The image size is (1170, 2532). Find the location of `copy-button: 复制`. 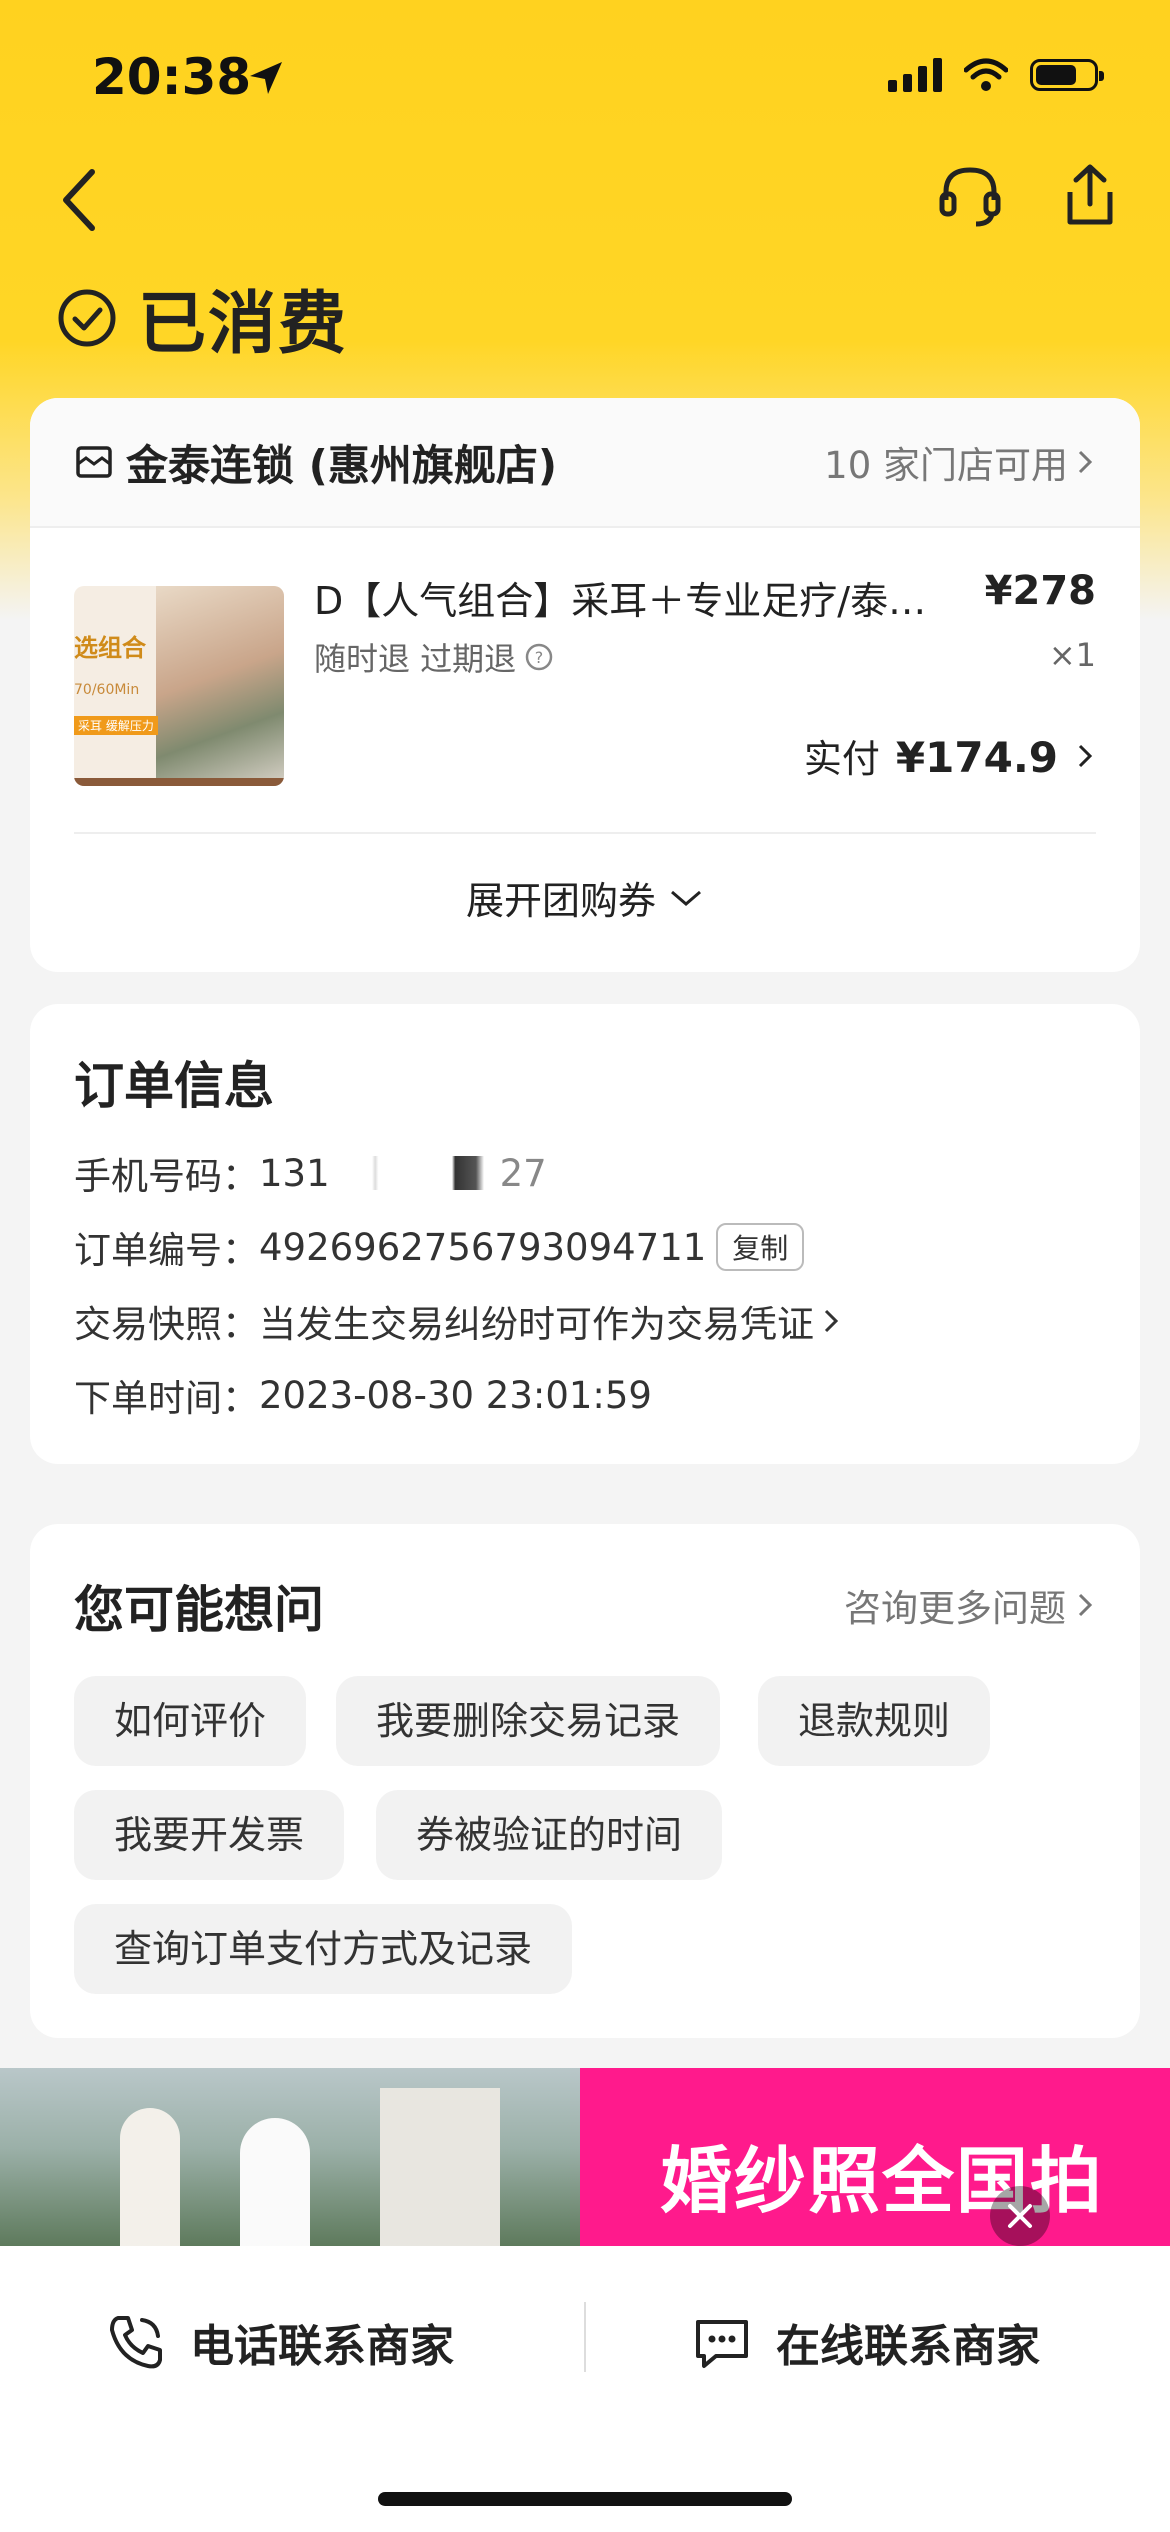

copy-button: 复制 is located at coordinates (760, 1247).